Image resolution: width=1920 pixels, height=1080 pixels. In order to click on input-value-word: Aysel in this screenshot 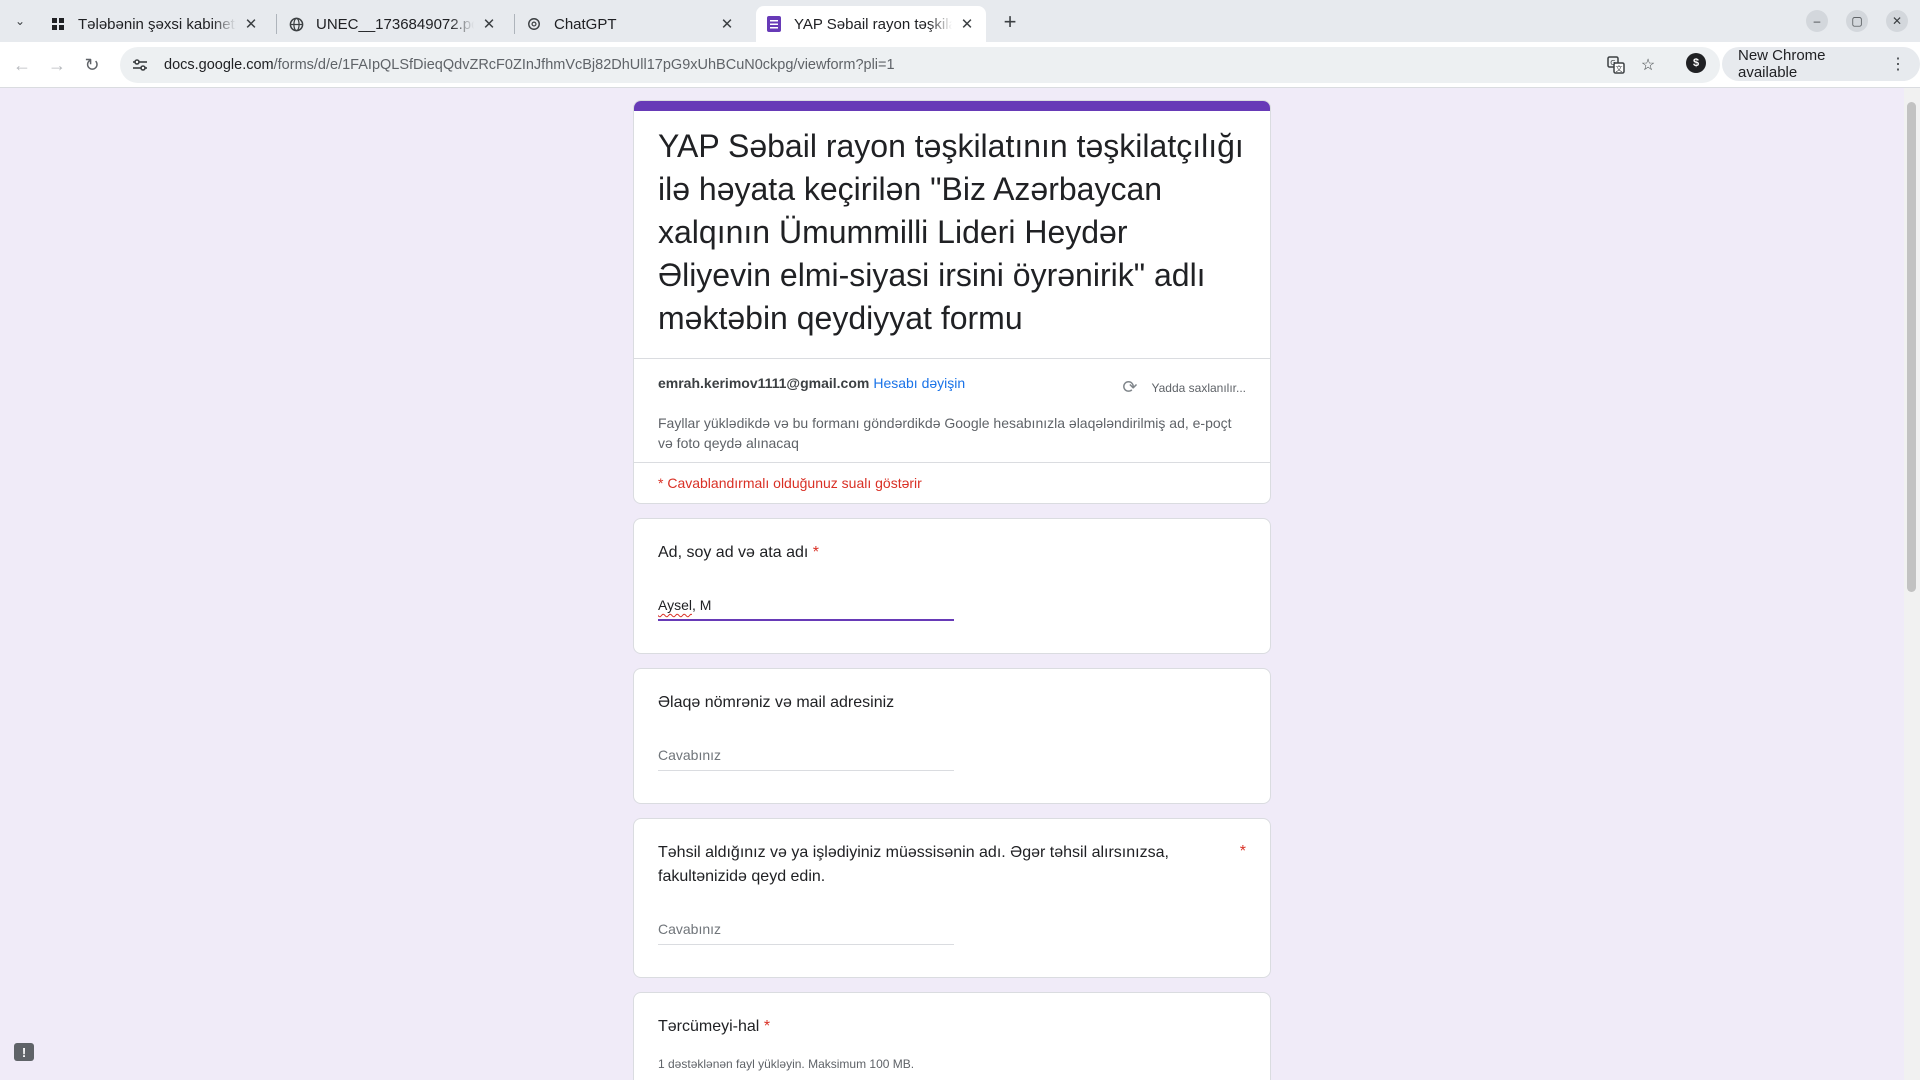, I will do `click(675, 605)`.